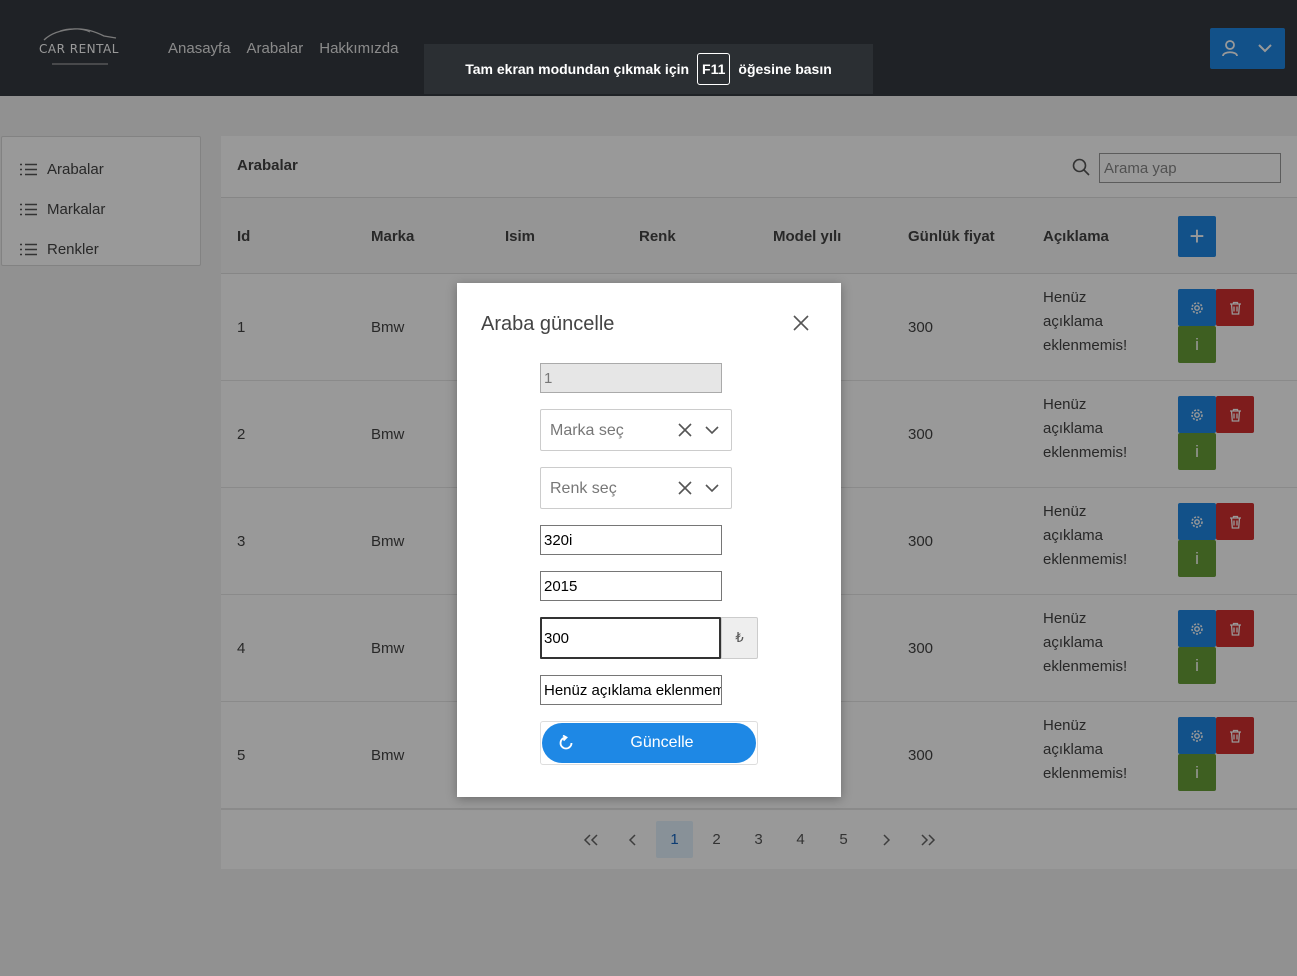  Describe the element at coordinates (631, 690) in the screenshot. I see `description-field` at that location.